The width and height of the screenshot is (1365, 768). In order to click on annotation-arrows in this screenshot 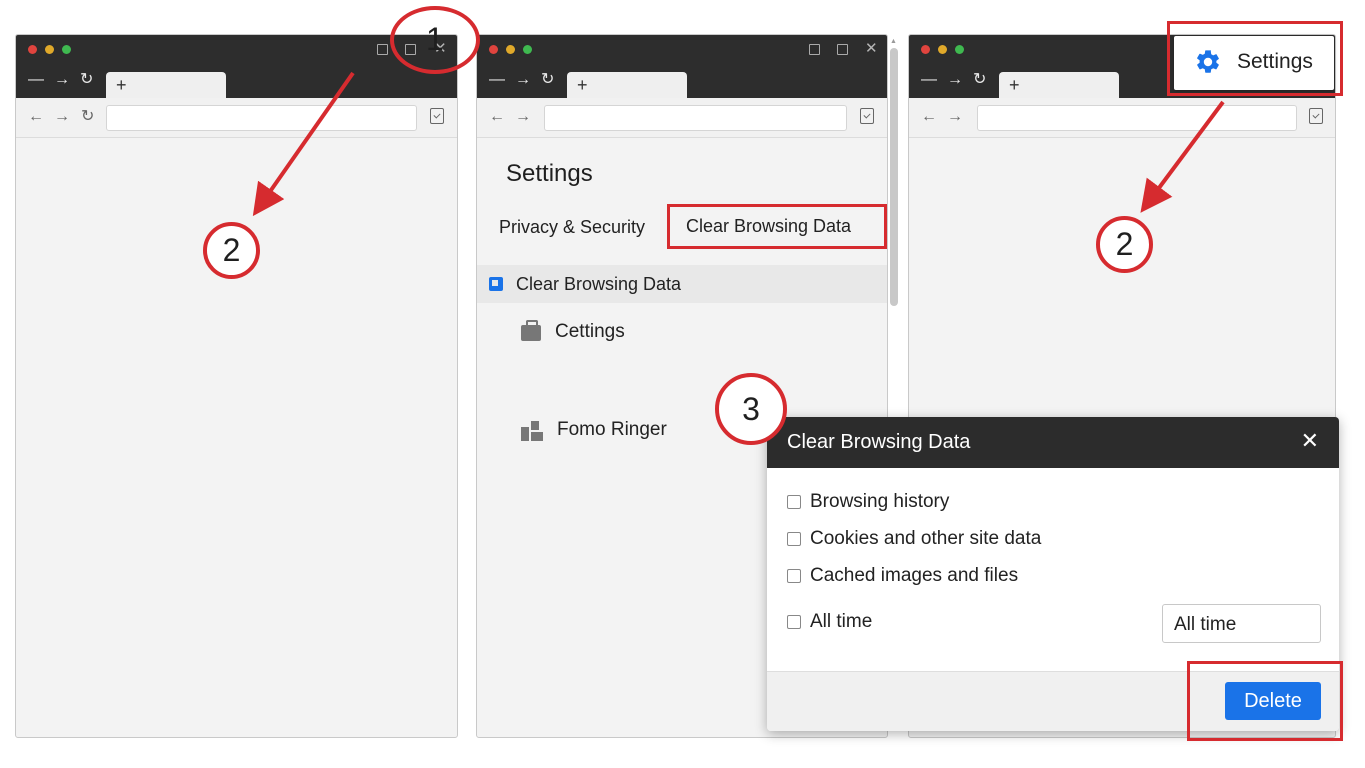, I will do `click(738, 144)`.